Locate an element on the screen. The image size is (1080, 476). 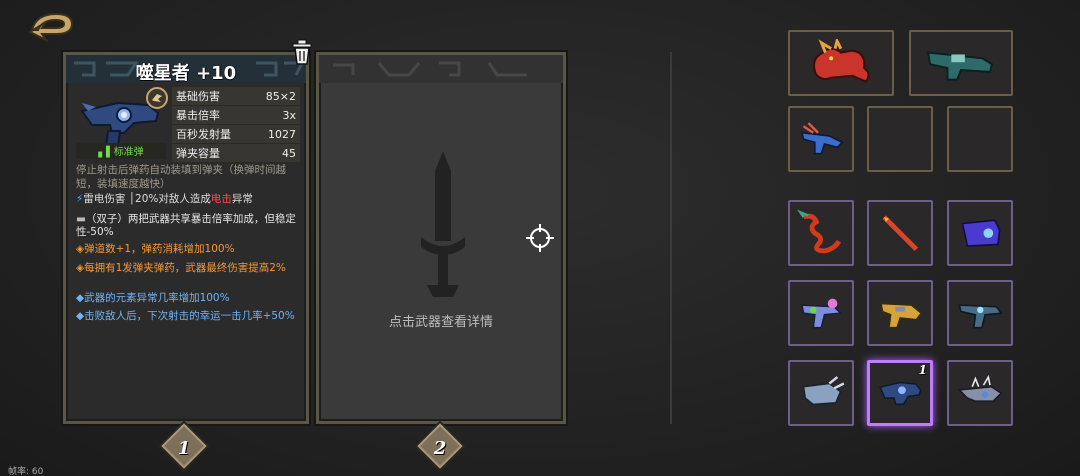
weapon-count-badge: 1 is located at coordinates (922, 370).